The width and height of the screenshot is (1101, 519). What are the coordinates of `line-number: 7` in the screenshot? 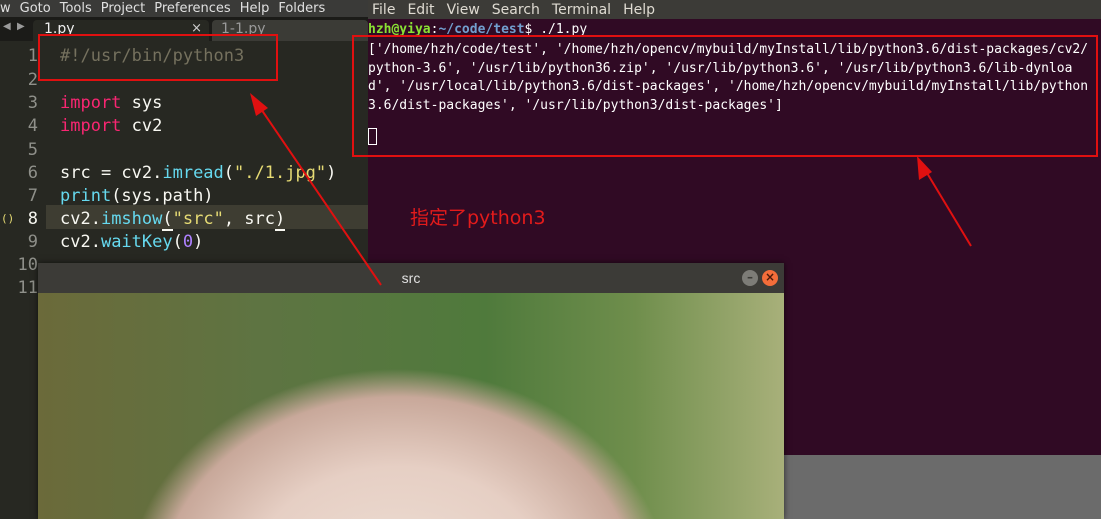 It's located at (32, 196).